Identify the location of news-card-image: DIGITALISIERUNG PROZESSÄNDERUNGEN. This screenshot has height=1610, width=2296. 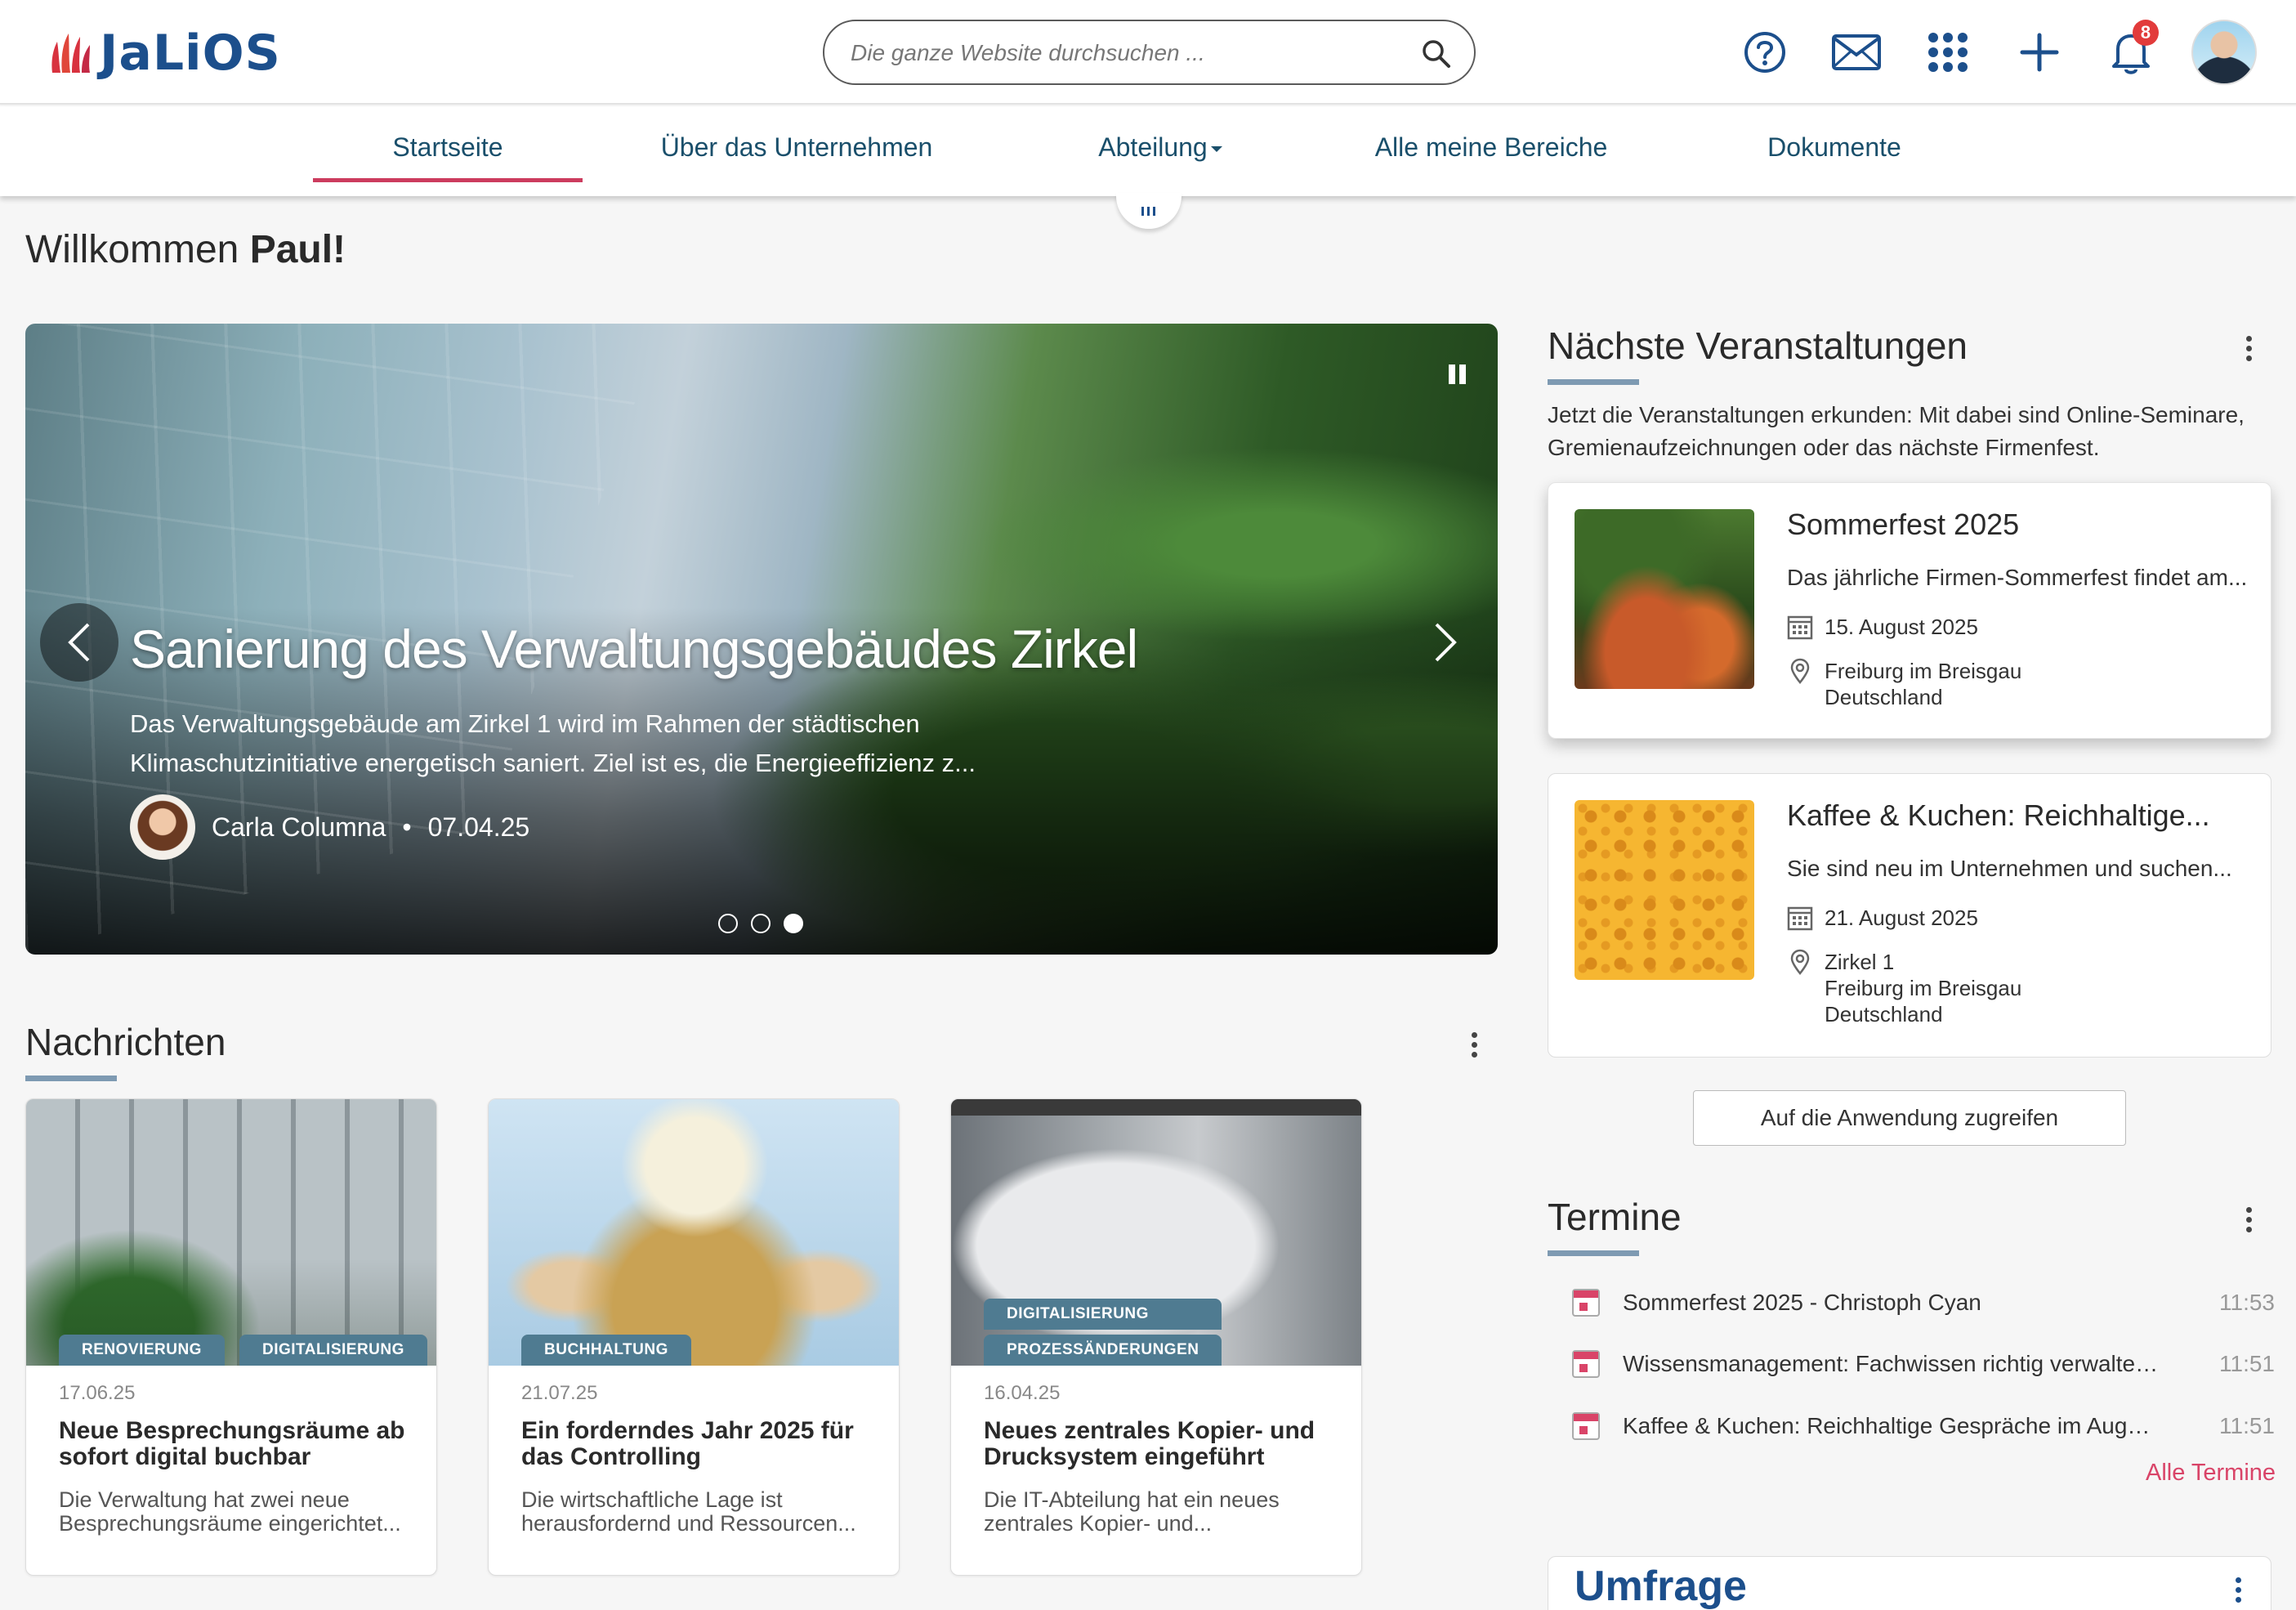
(1156, 1232).